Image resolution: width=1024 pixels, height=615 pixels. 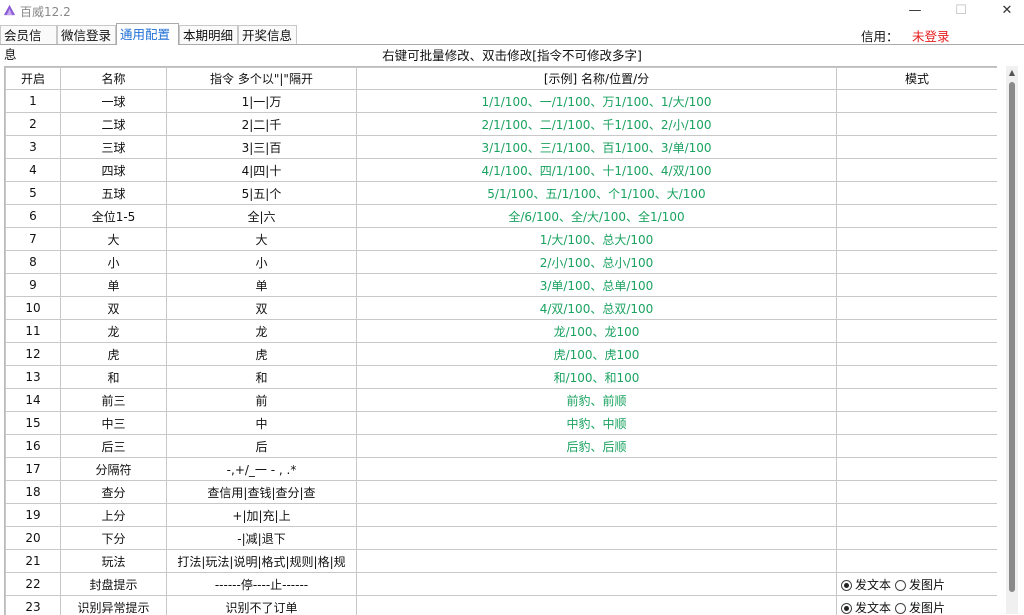 What do you see at coordinates (33, 285) in the screenshot?
I see `row-number-cell: 9` at bounding box center [33, 285].